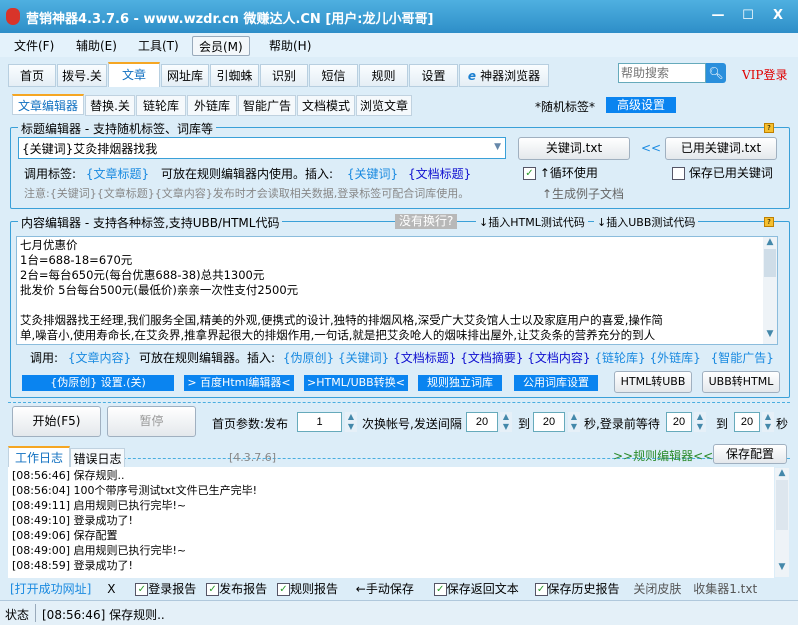 The width and height of the screenshot is (798, 625). What do you see at coordinates (716, 73) in the screenshot?
I see `search-icon: 🔍︎` at bounding box center [716, 73].